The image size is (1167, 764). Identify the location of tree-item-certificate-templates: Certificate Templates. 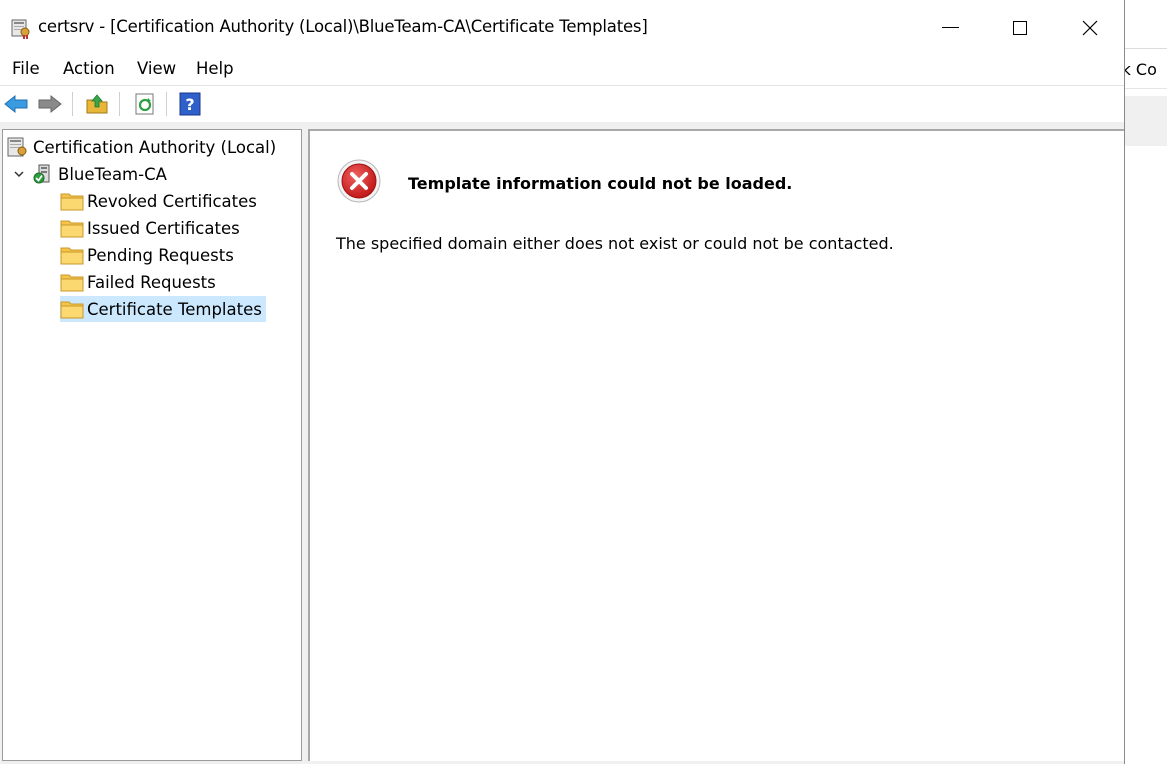
(163, 309).